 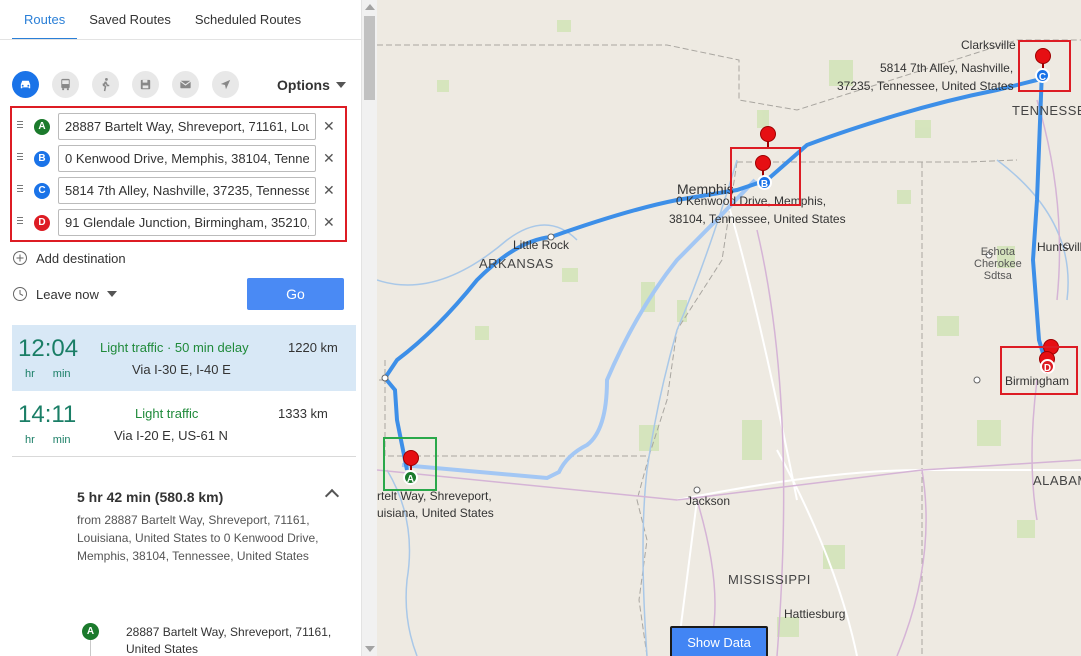 I want to click on leave-now-label: Leave now, so click(x=67, y=294).